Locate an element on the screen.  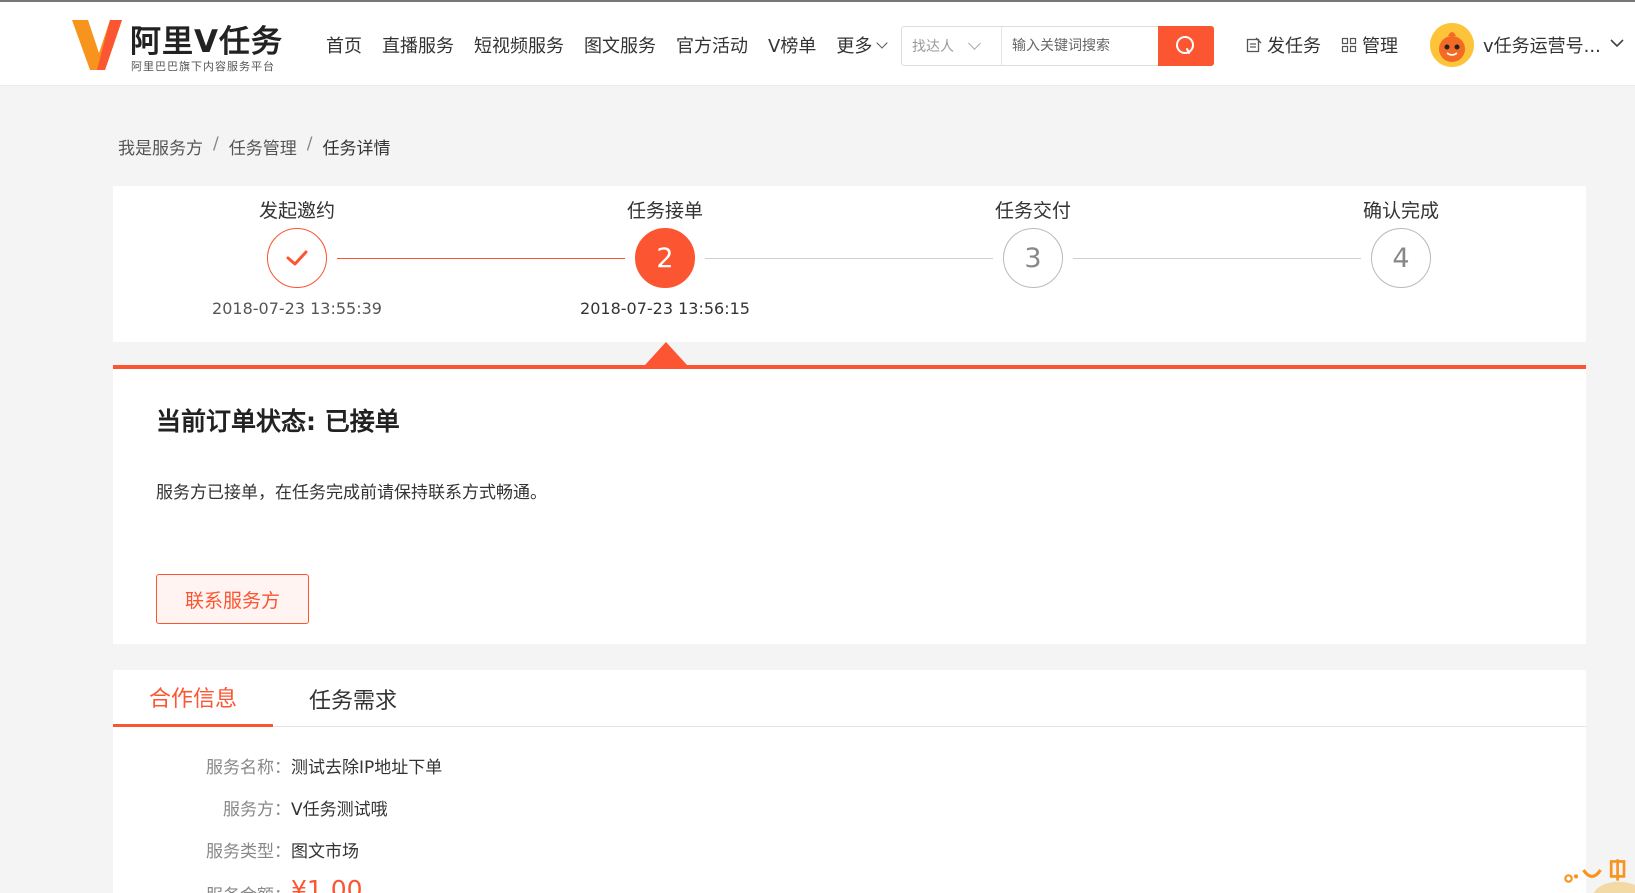
search-type-select: 找达人 is located at coordinates (952, 46).